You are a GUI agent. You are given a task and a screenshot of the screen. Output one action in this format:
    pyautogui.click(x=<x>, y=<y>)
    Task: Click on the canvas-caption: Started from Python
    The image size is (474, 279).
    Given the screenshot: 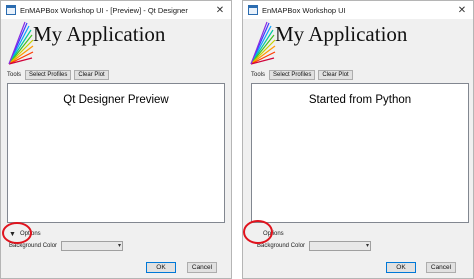 What is the action you would take?
    pyautogui.click(x=360, y=100)
    